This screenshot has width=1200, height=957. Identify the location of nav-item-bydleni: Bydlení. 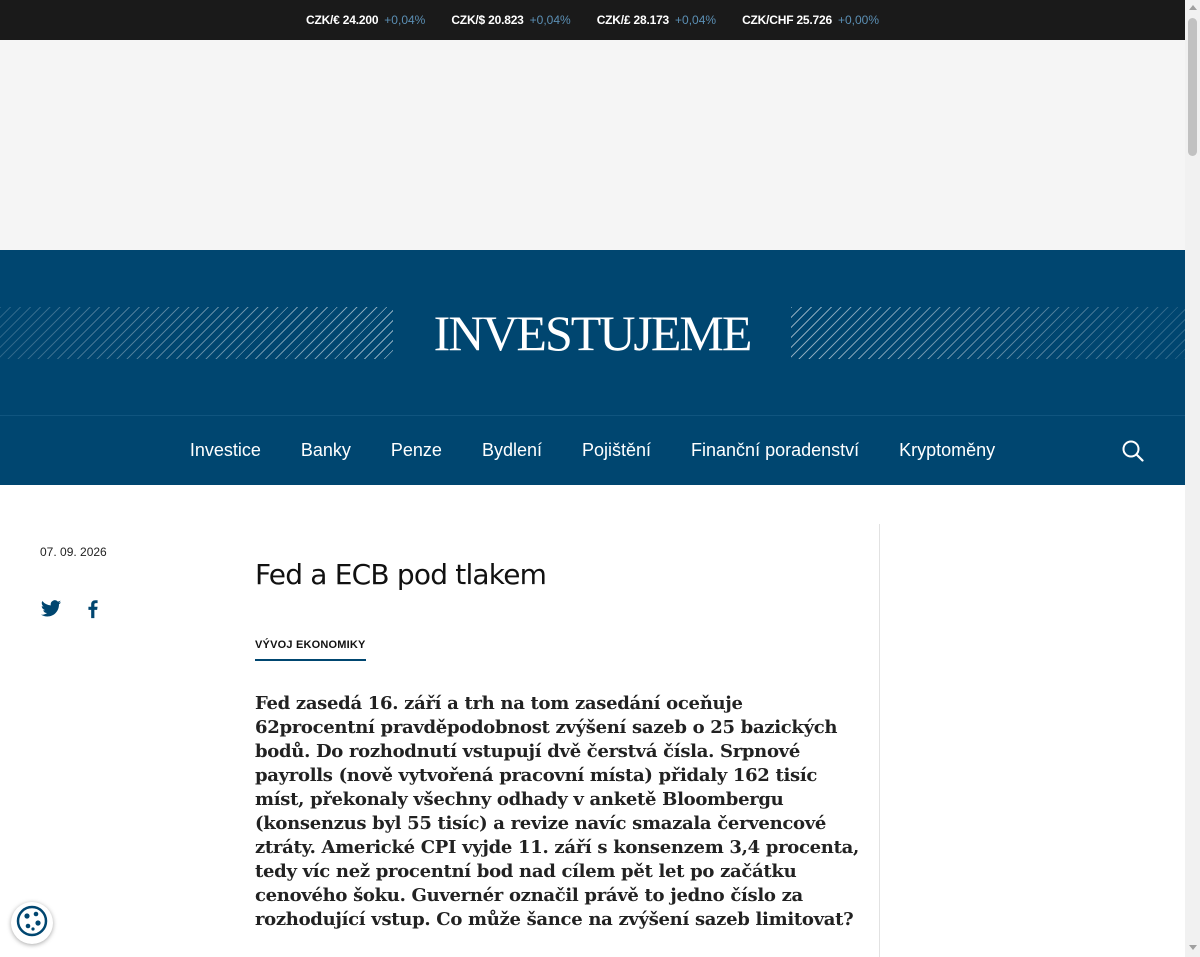
(512, 450).